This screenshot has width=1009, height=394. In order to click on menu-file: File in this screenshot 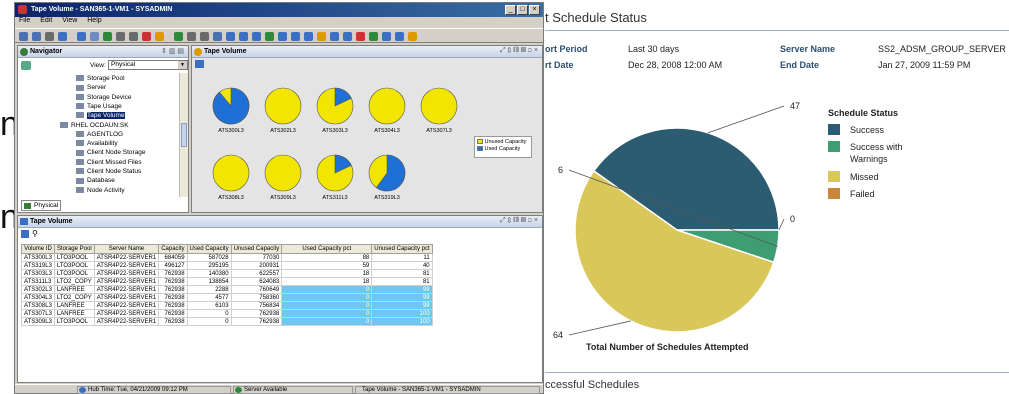, I will do `click(24, 20)`.